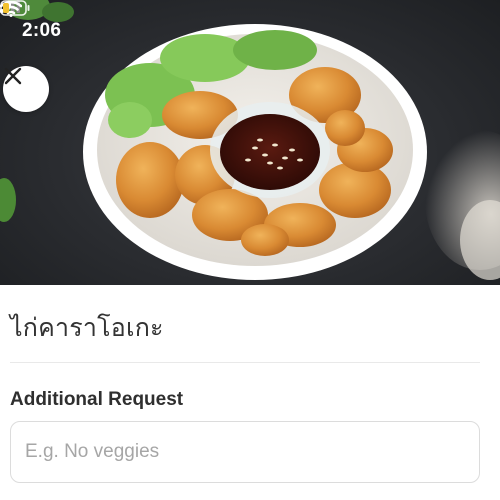  I want to click on close-icon, so click(13, 76).